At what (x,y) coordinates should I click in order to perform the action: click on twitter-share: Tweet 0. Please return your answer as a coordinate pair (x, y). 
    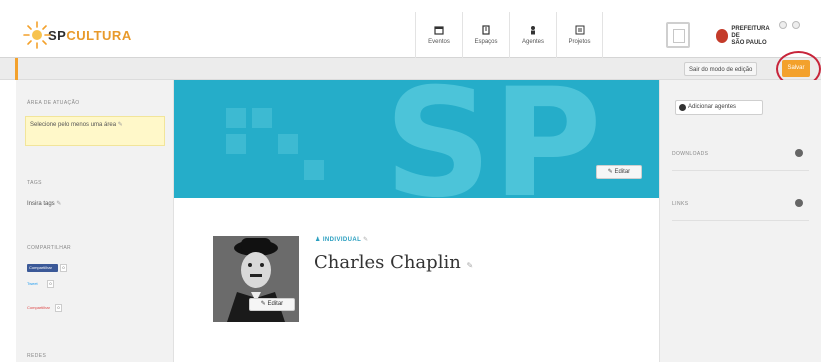
    Looking at the image, I should click on (40, 283).